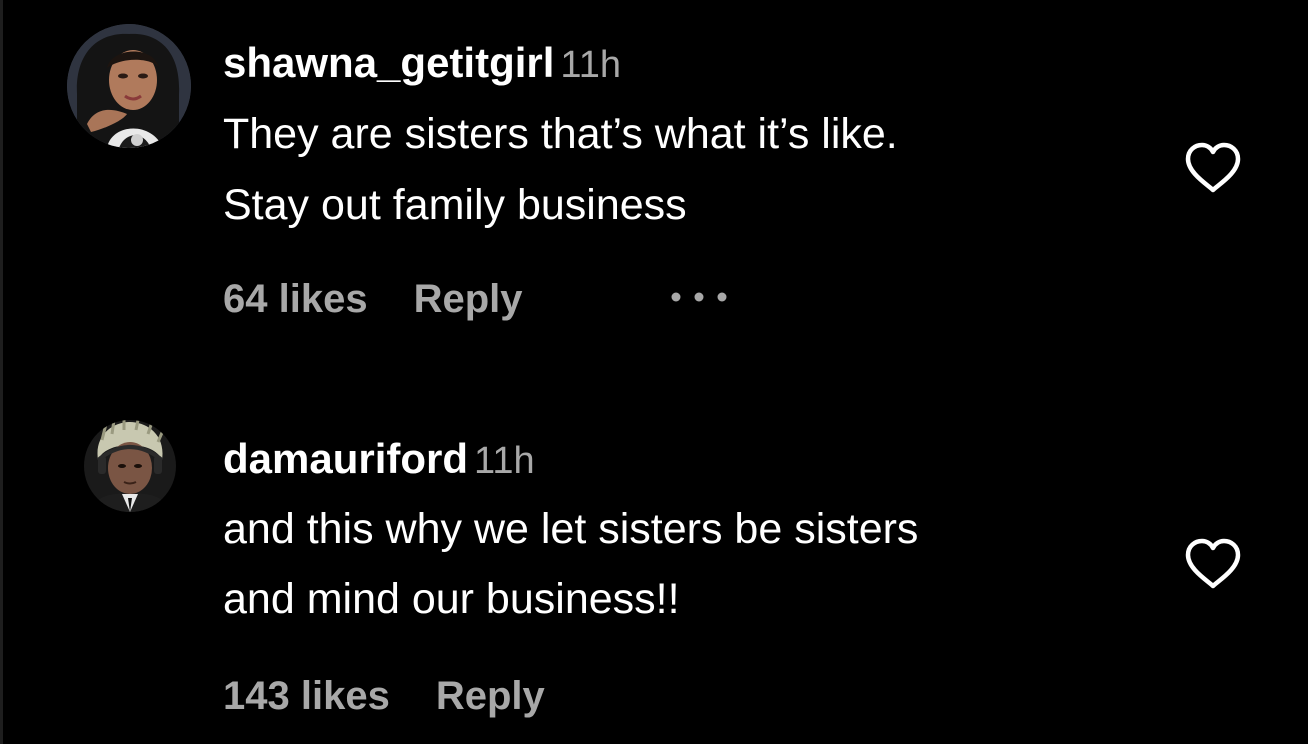 This screenshot has height=744, width=1308. Describe the element at coordinates (699, 297) in the screenshot. I see `more-horizontal-icon` at that location.